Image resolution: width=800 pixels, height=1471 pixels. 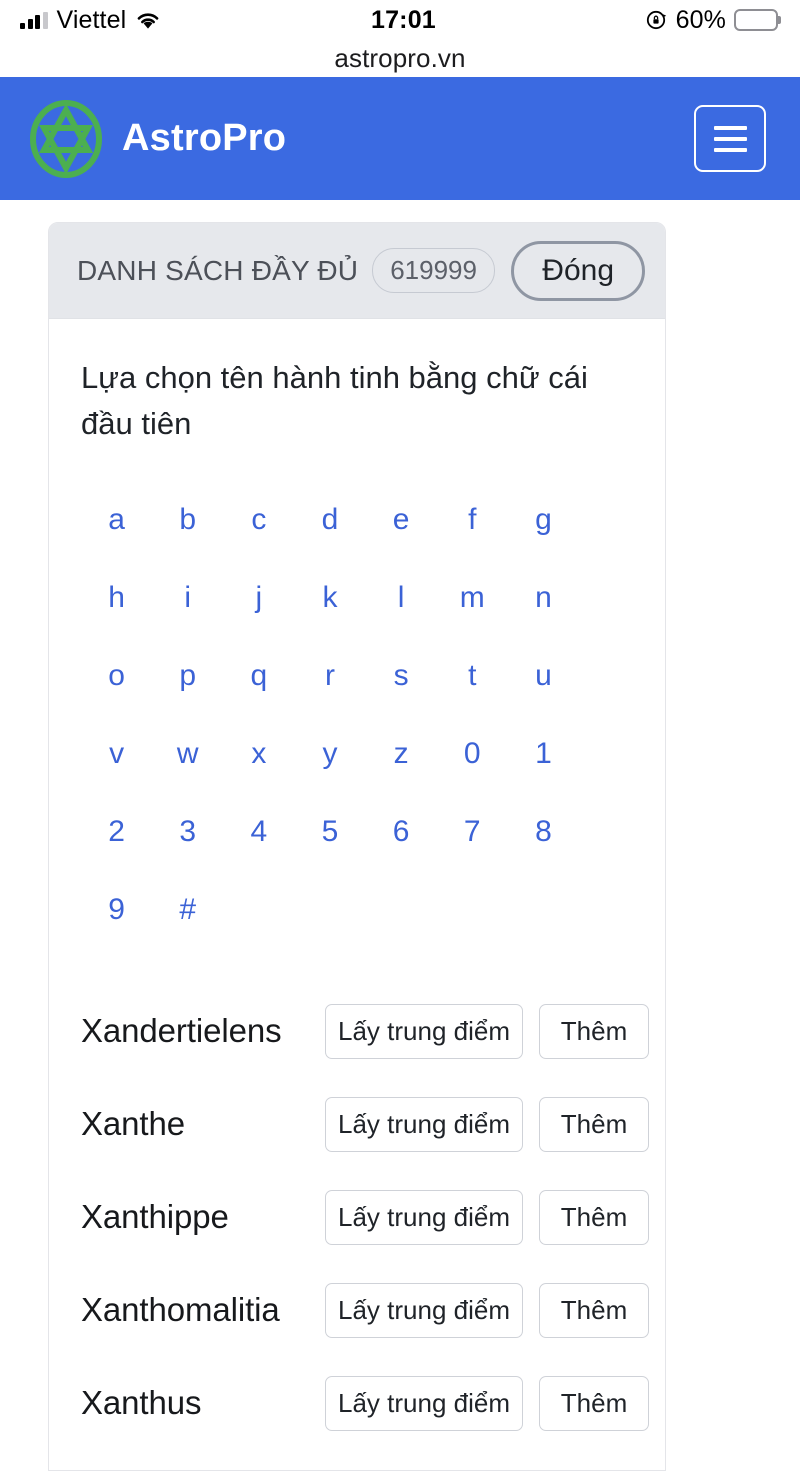 I want to click on alphabet-filter-1: 1, so click(x=543, y=754).